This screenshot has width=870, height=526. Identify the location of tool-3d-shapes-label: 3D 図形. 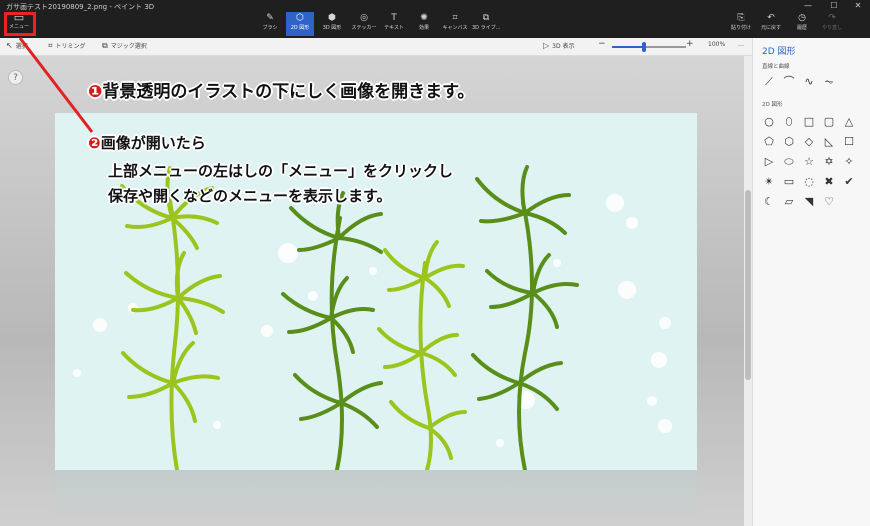
(332, 28).